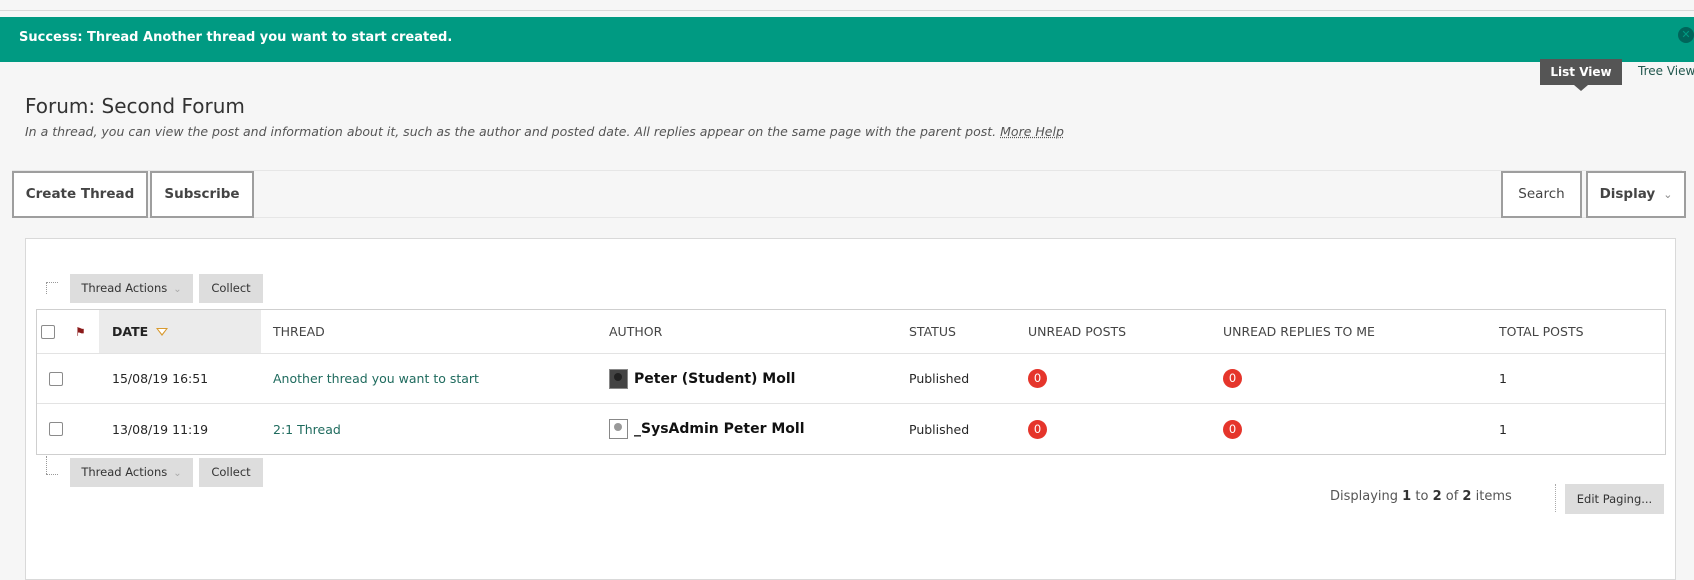 The width and height of the screenshot is (1694, 580). Describe the element at coordinates (1581, 72) in the screenshot. I see `list-view-button: List View` at that location.